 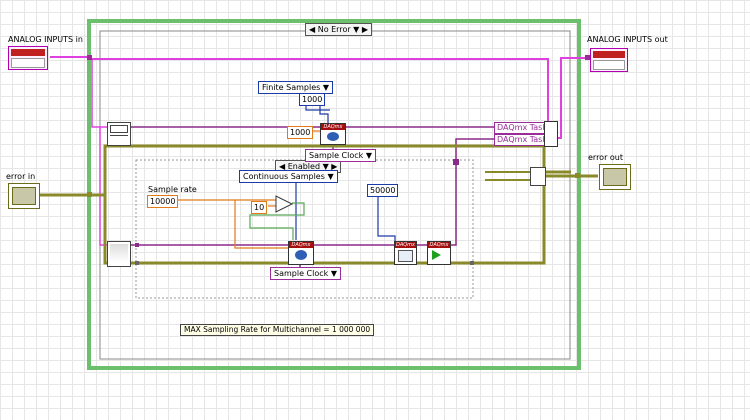 What do you see at coordinates (538, 176) in the screenshot?
I see `merge-errors-node` at bounding box center [538, 176].